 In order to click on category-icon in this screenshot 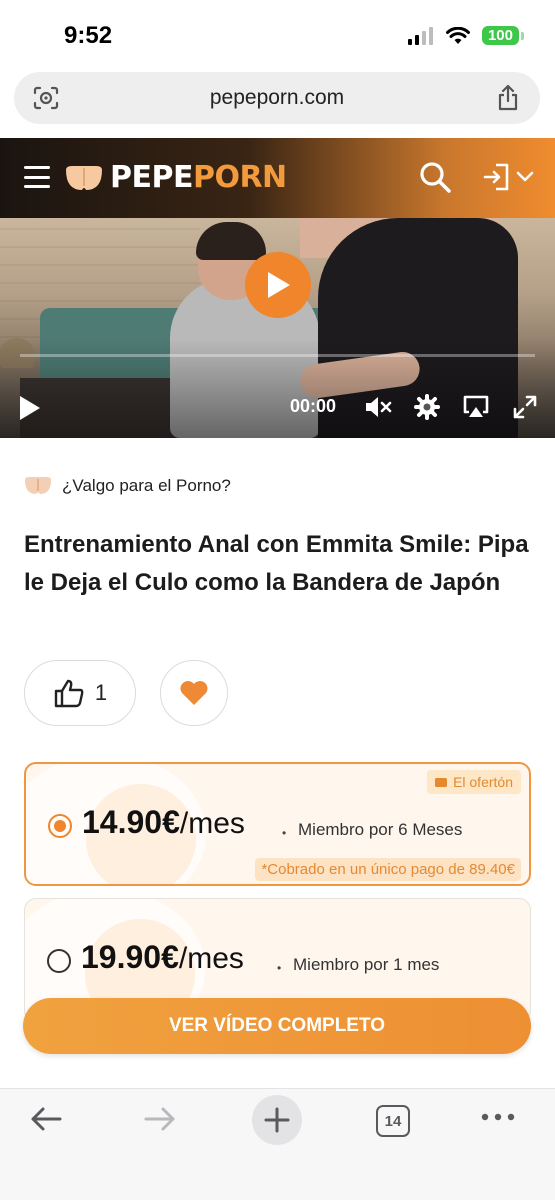, I will do `click(38, 485)`.